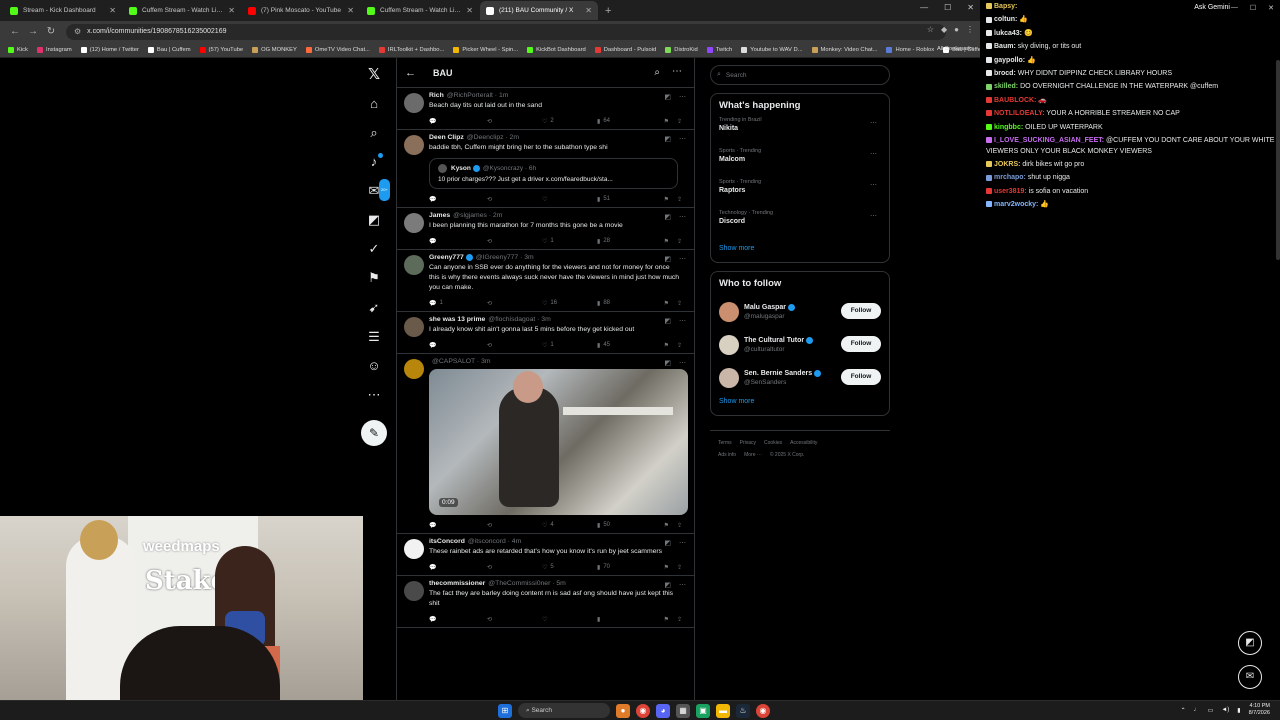 This screenshot has width=1280, height=720. I want to click on trends-show-more-link: Show more, so click(800, 248).